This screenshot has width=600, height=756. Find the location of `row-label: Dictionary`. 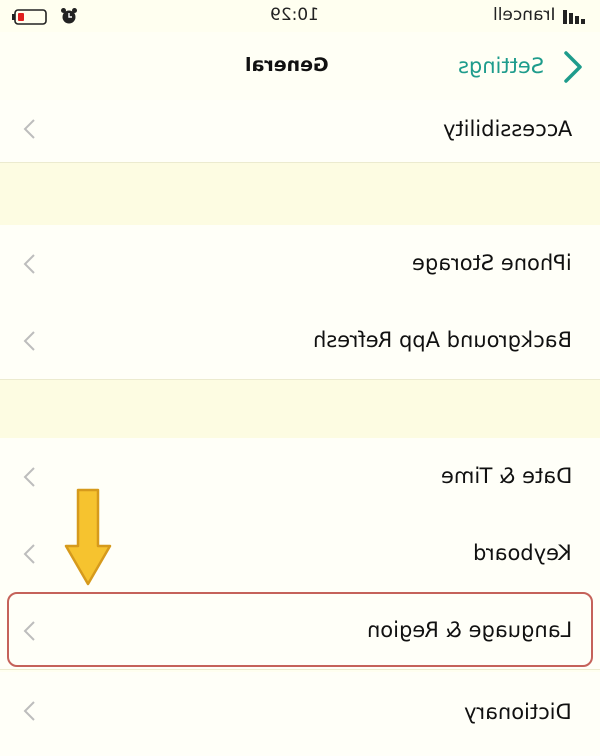

row-label: Dictionary is located at coordinates (518, 712).